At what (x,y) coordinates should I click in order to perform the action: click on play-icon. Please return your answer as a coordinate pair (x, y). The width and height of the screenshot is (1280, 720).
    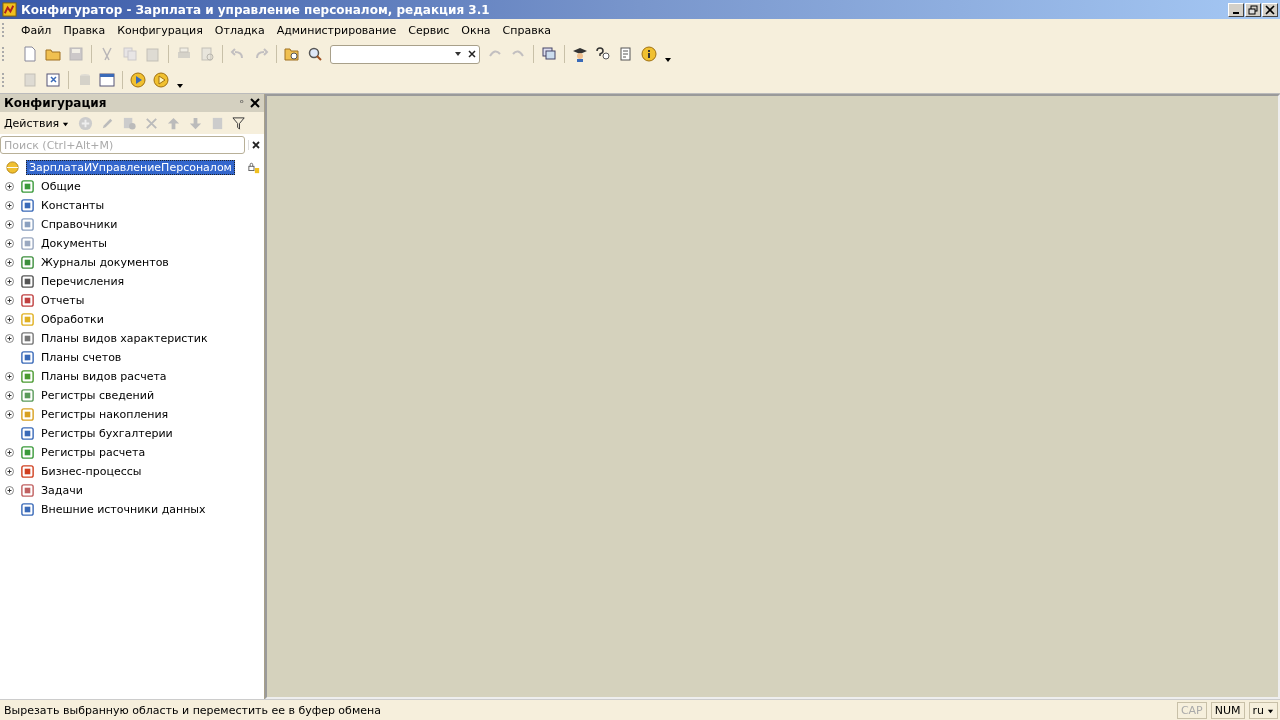
    Looking at the image, I should click on (138, 80).